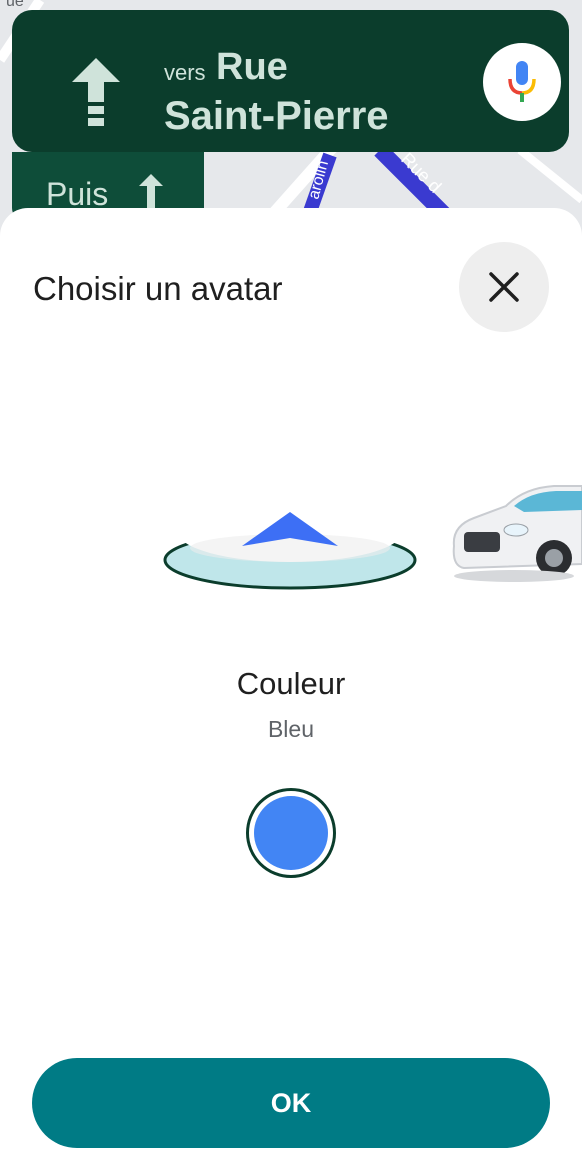 This screenshot has height=1168, width=582. I want to click on voice-search-button, so click(522, 82).